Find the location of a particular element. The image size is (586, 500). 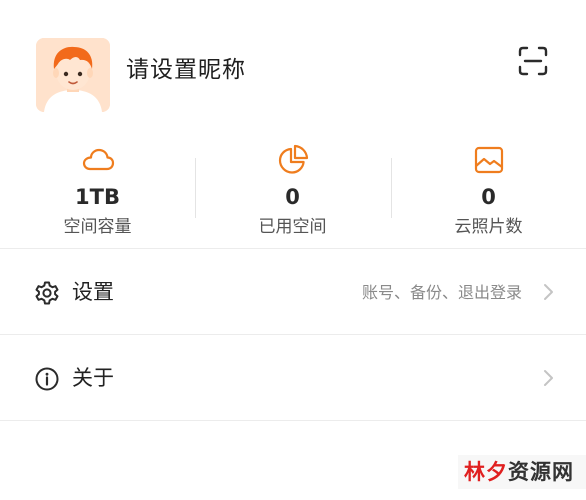

stat-label: 已用空间 is located at coordinates (292, 227).